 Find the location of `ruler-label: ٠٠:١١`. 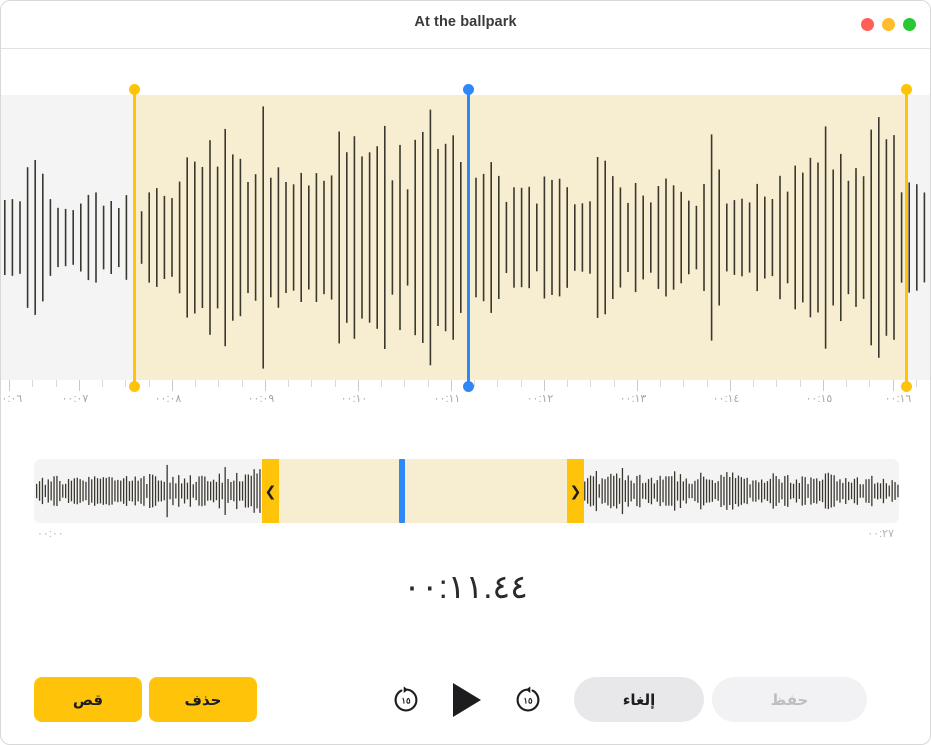

ruler-label: ٠٠:١١ is located at coordinates (447, 399).